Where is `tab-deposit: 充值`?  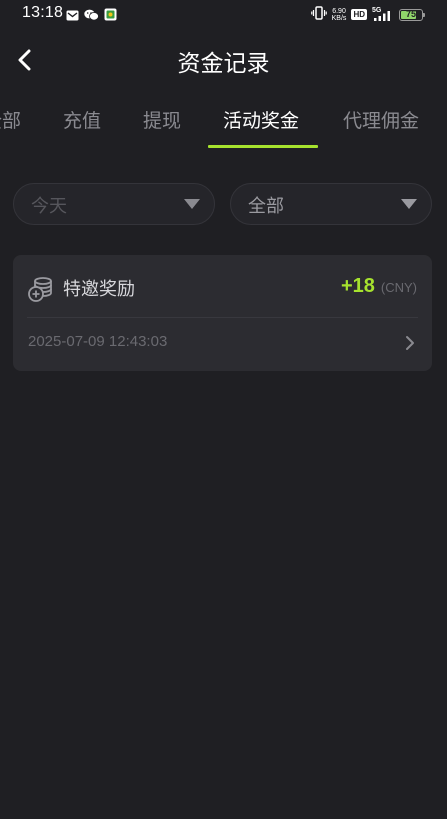 tab-deposit: 充值 is located at coordinates (82, 119).